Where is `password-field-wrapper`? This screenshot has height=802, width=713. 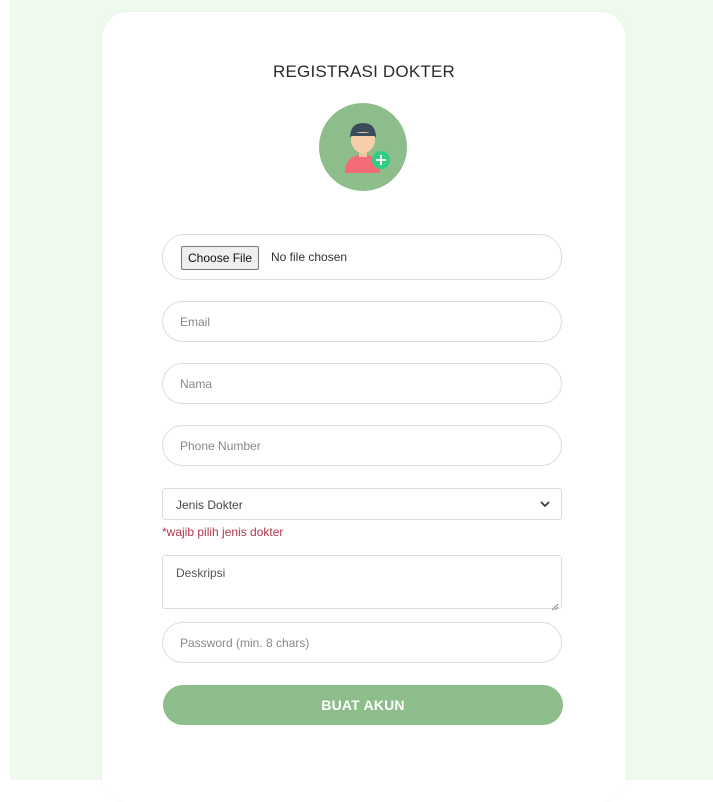
password-field-wrapper is located at coordinates (362, 642).